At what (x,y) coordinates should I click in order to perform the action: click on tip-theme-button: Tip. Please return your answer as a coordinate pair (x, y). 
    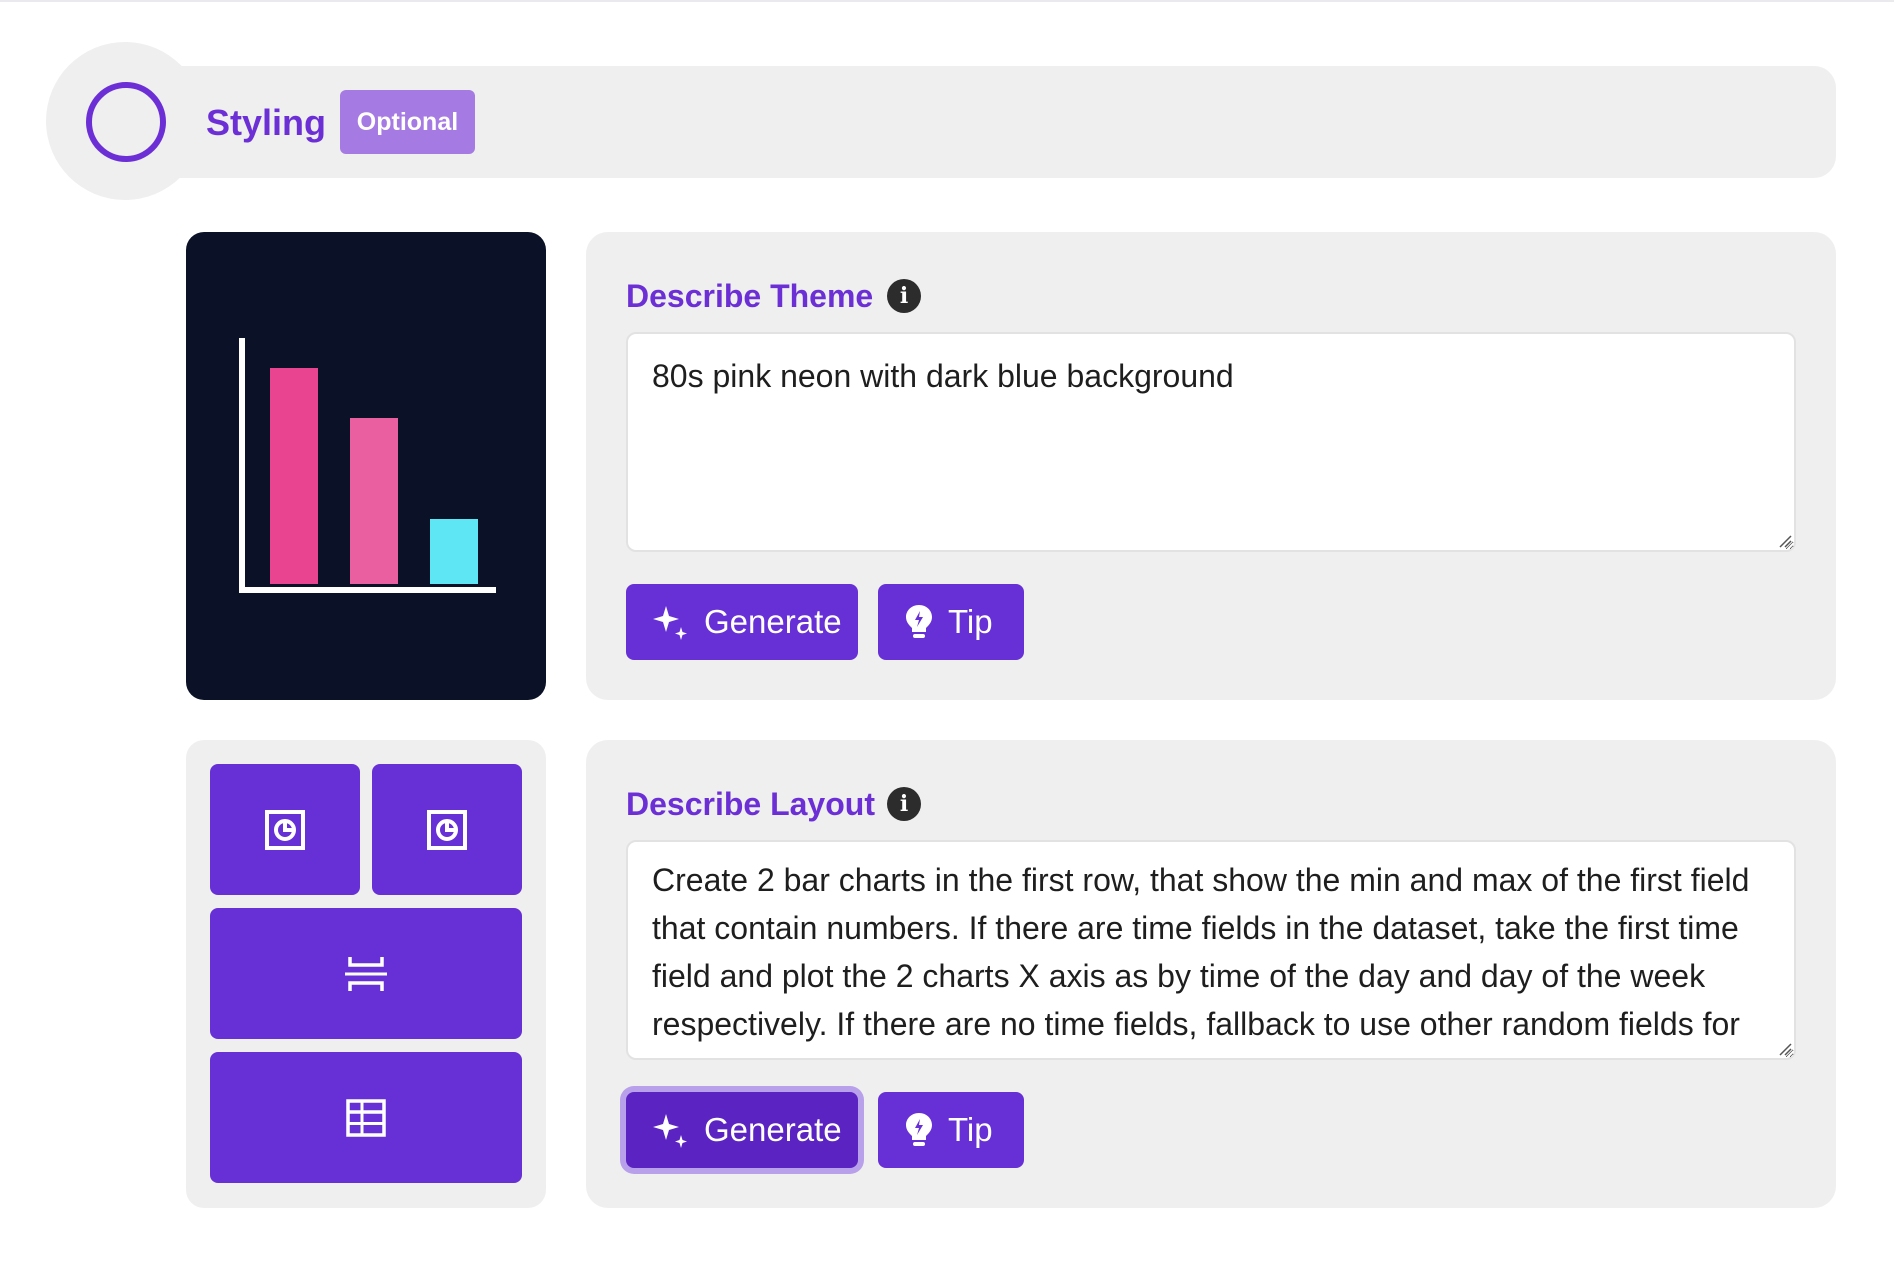
    Looking at the image, I should click on (951, 622).